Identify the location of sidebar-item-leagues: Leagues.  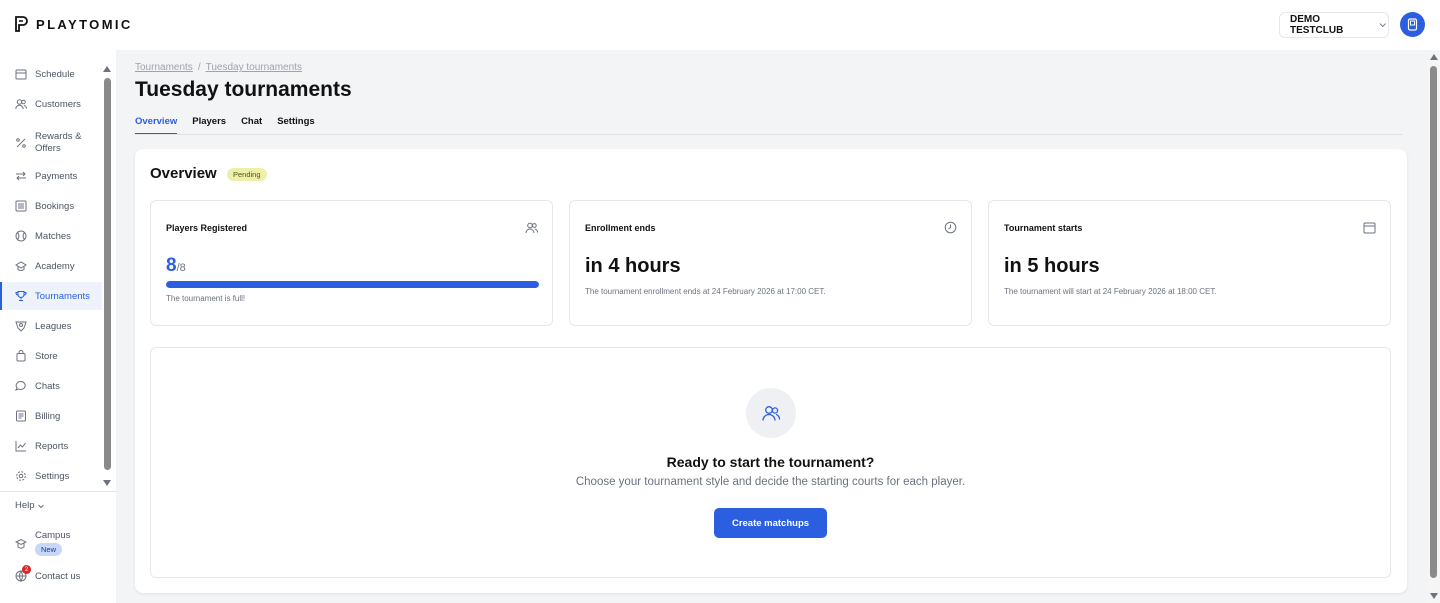
(51, 326).